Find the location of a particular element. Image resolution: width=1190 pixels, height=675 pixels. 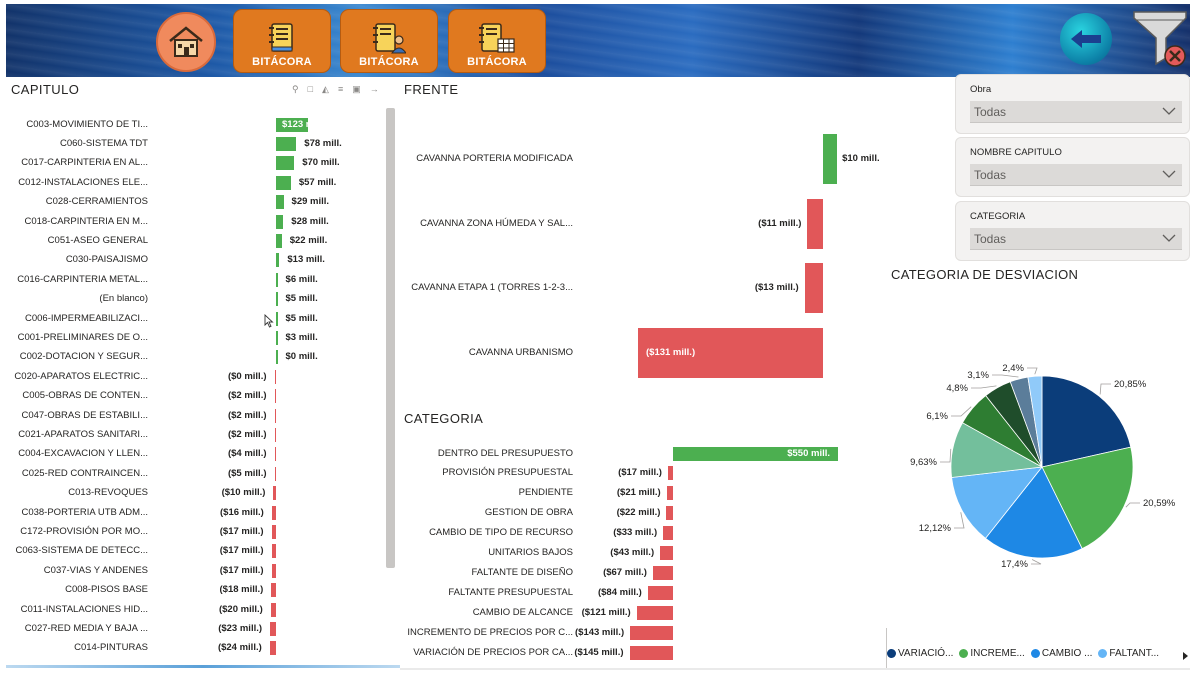

bar-value-label: ($84 mill.) is located at coordinates (619, 592).